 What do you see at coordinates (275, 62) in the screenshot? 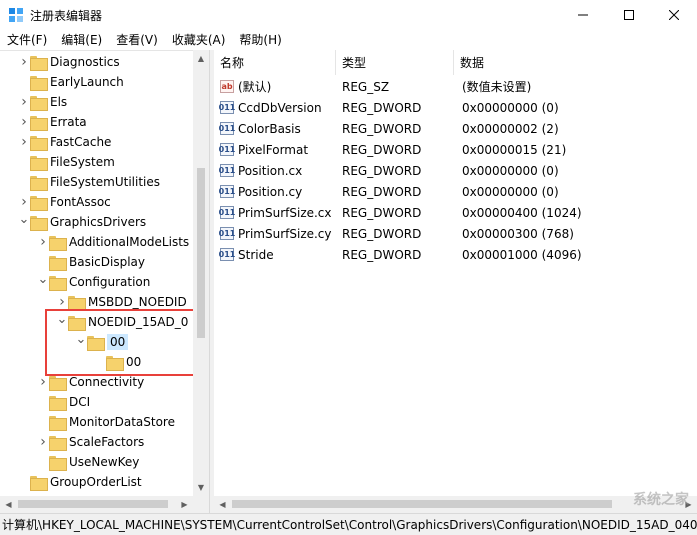
I see `column-header-name: 名称` at bounding box center [275, 62].